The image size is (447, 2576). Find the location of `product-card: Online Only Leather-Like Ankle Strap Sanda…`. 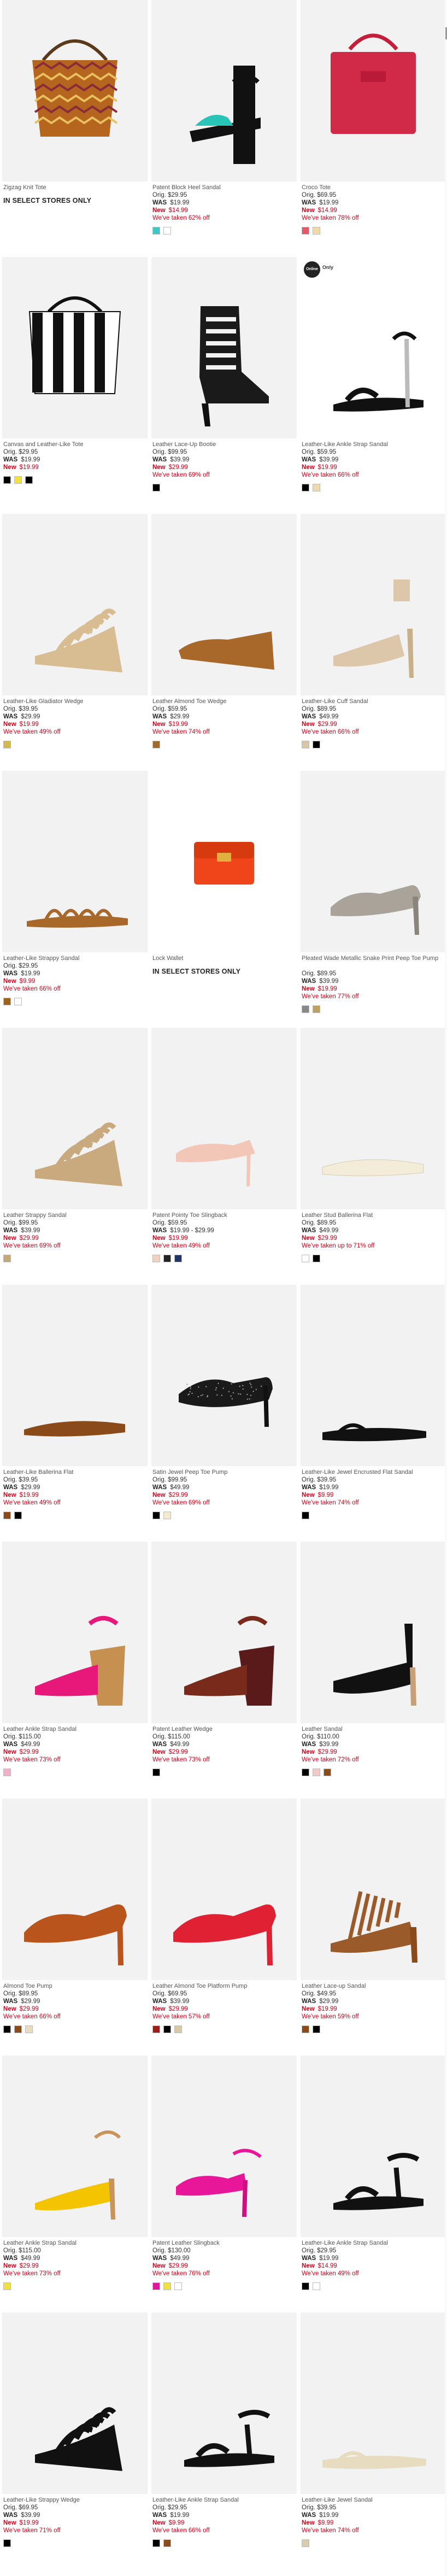

product-card: Online Only Leather-Like Ankle Strap Sanda… is located at coordinates (374, 386).